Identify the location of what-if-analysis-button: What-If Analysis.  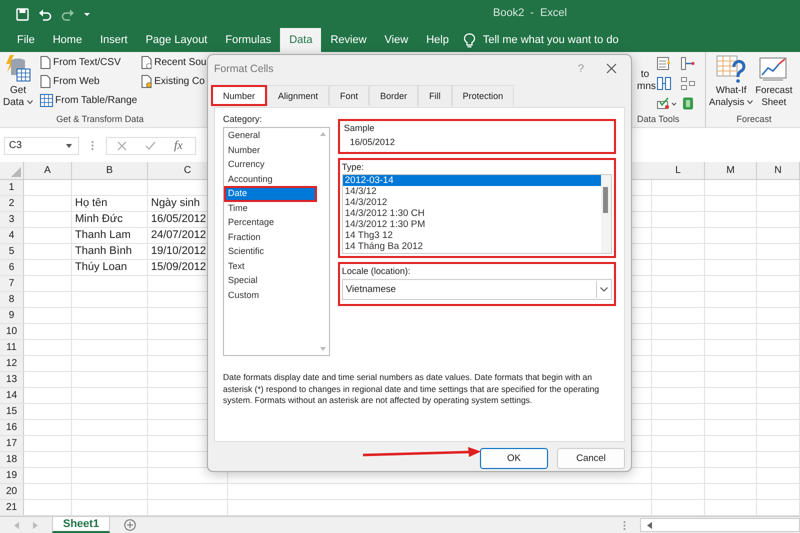
(731, 84).